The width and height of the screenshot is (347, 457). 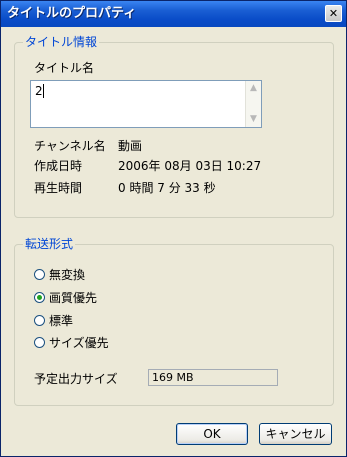 What do you see at coordinates (58, 188) in the screenshot?
I see `duration-label: 再生時間` at bounding box center [58, 188].